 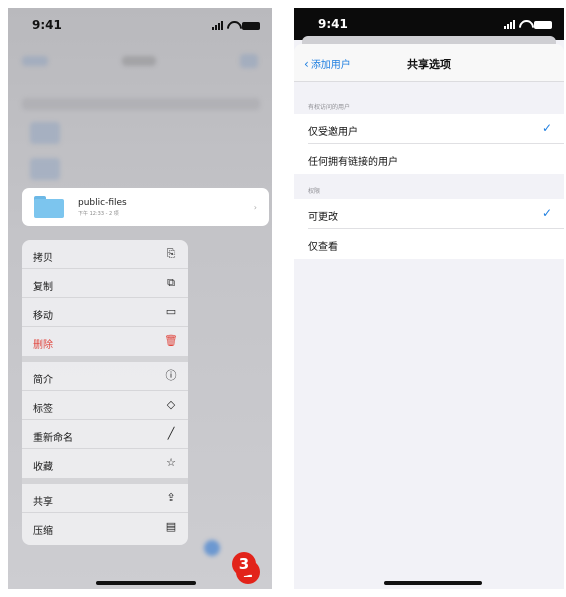 What do you see at coordinates (43, 345) in the screenshot?
I see `menu-item-label: 删除` at bounding box center [43, 345].